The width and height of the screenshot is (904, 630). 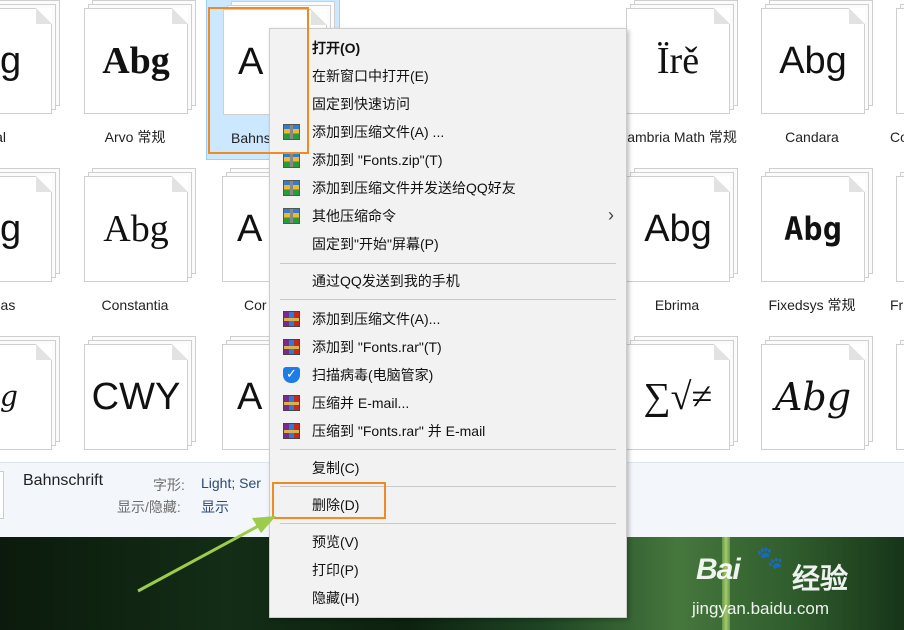 I want to click on arrow-head, so click(x=264, y=524).